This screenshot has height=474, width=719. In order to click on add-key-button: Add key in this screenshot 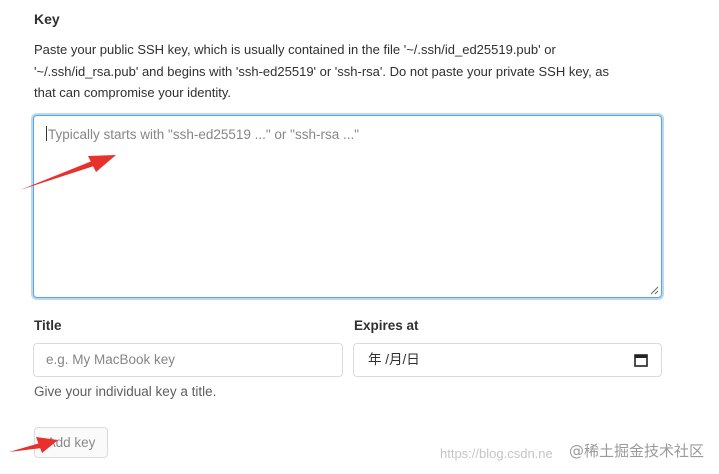, I will do `click(71, 442)`.